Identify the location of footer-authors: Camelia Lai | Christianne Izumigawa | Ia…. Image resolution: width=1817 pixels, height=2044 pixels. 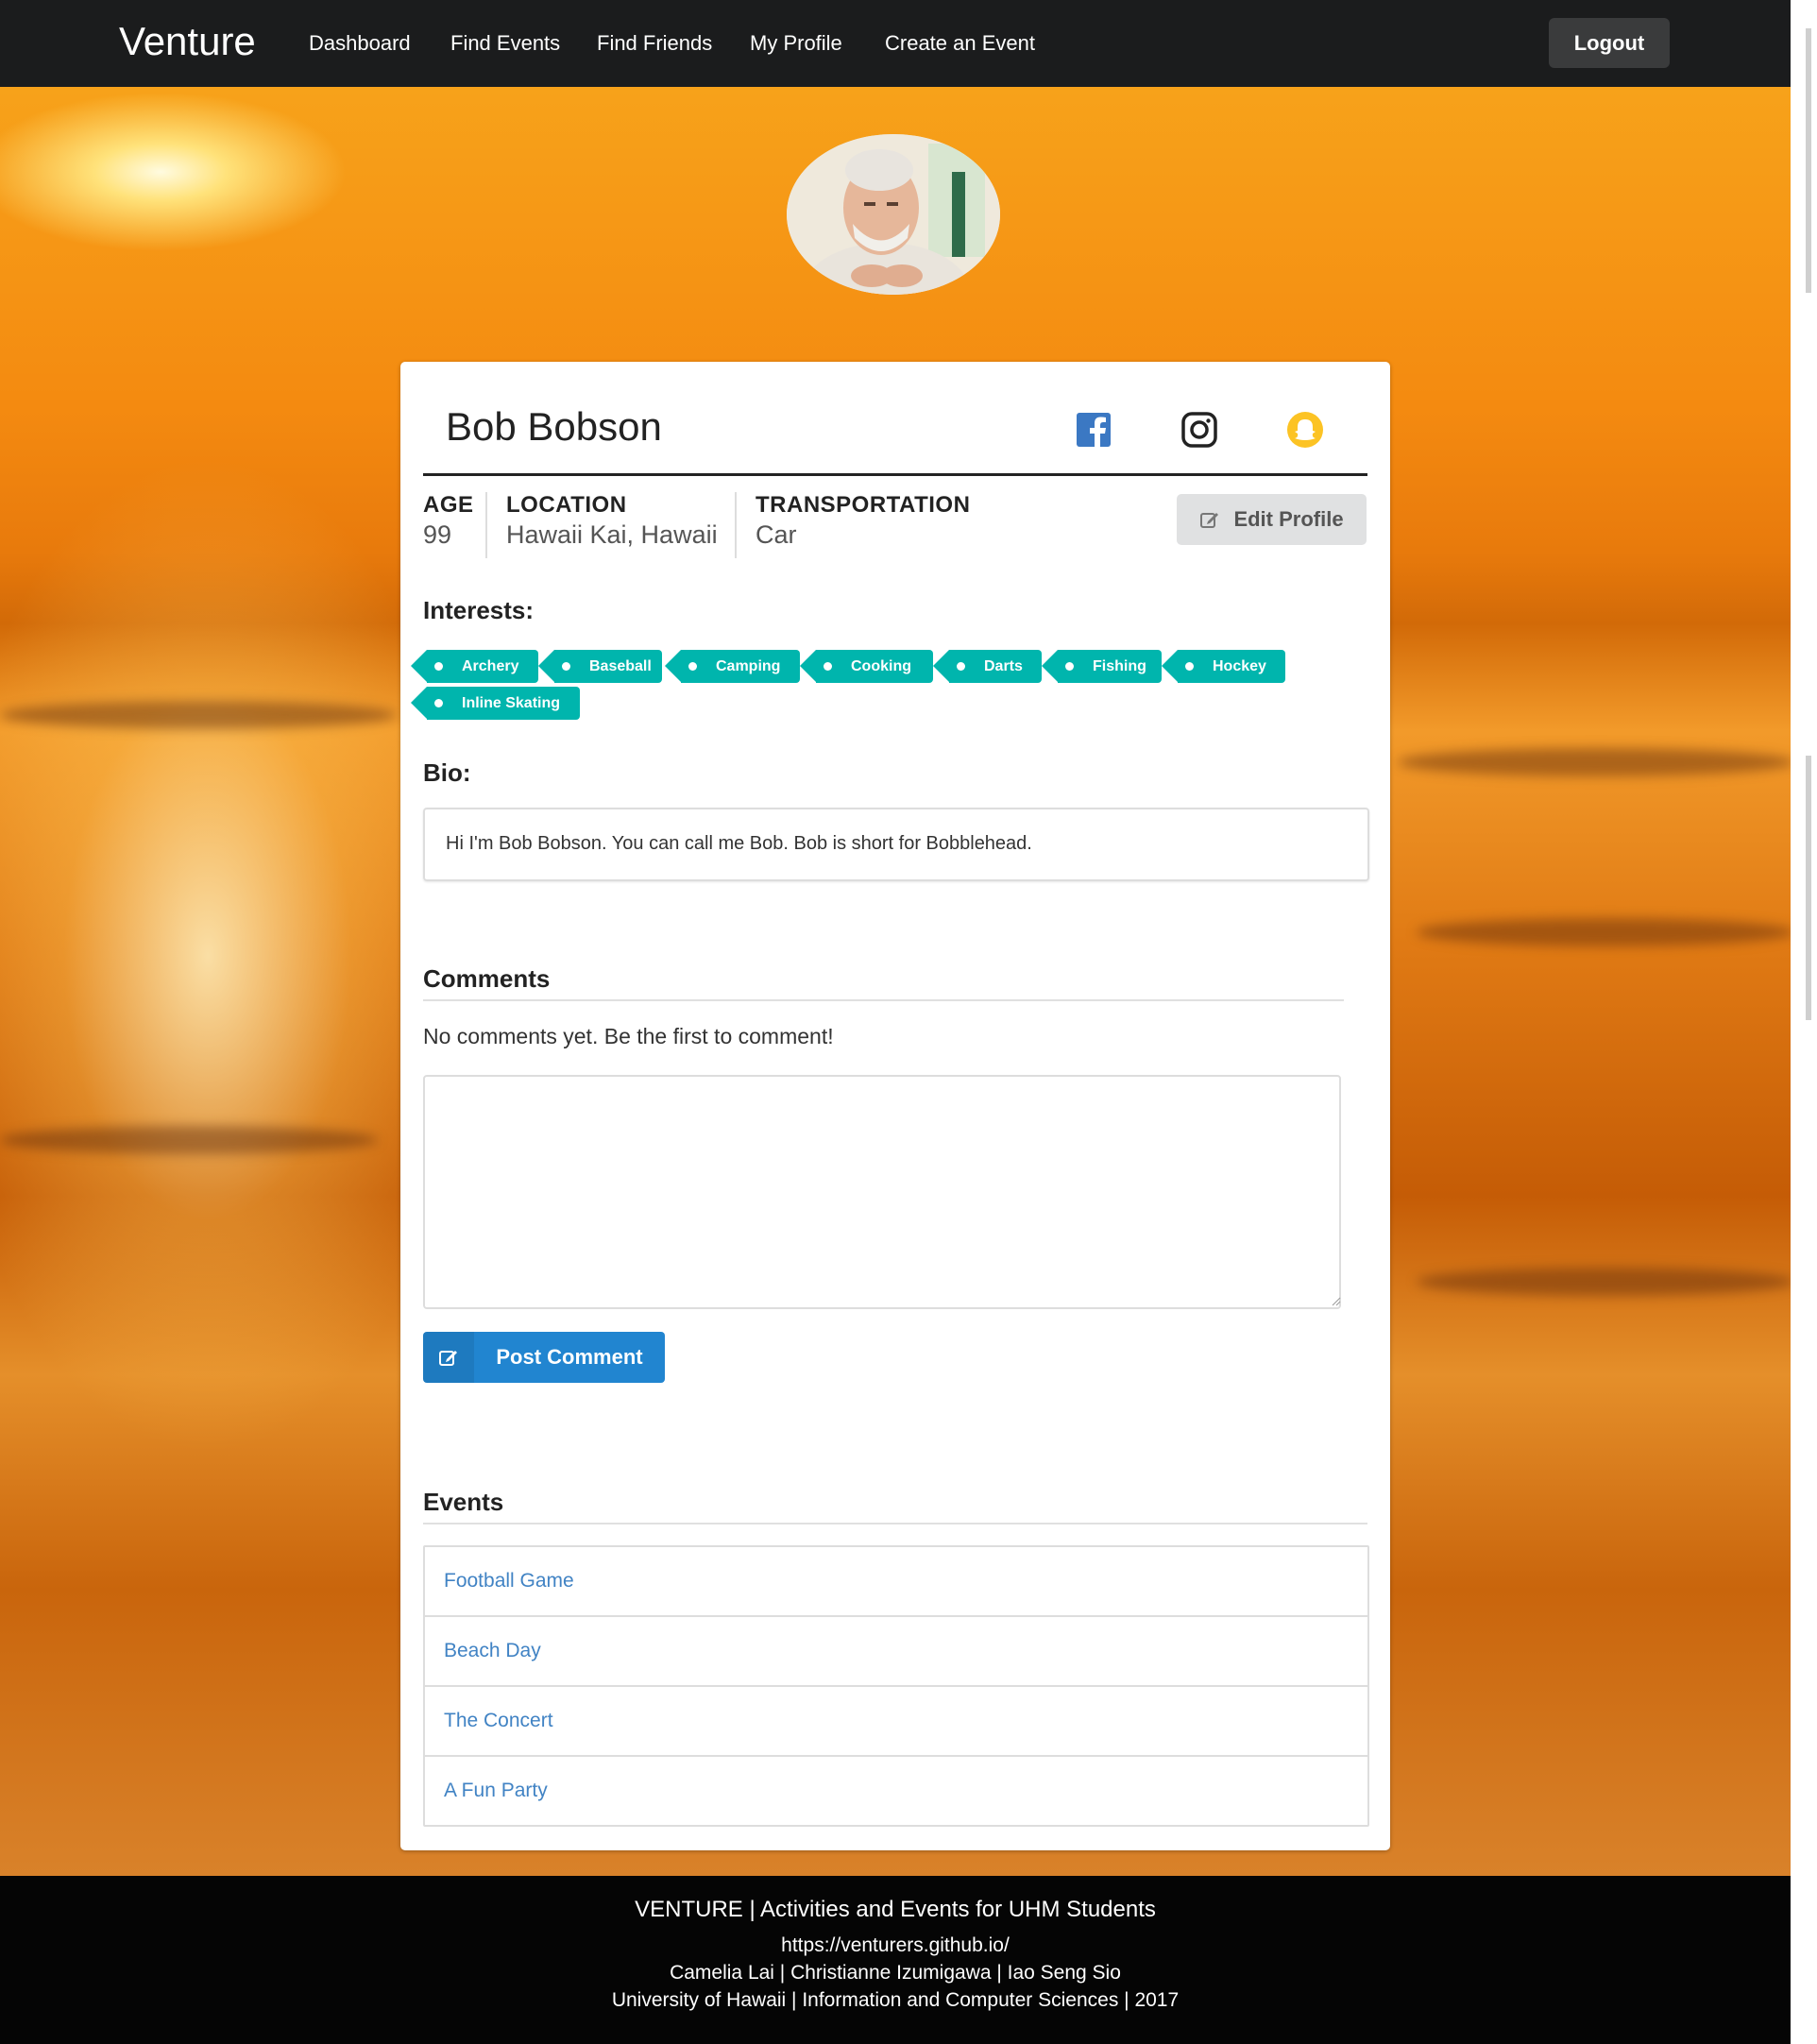
(895, 1973).